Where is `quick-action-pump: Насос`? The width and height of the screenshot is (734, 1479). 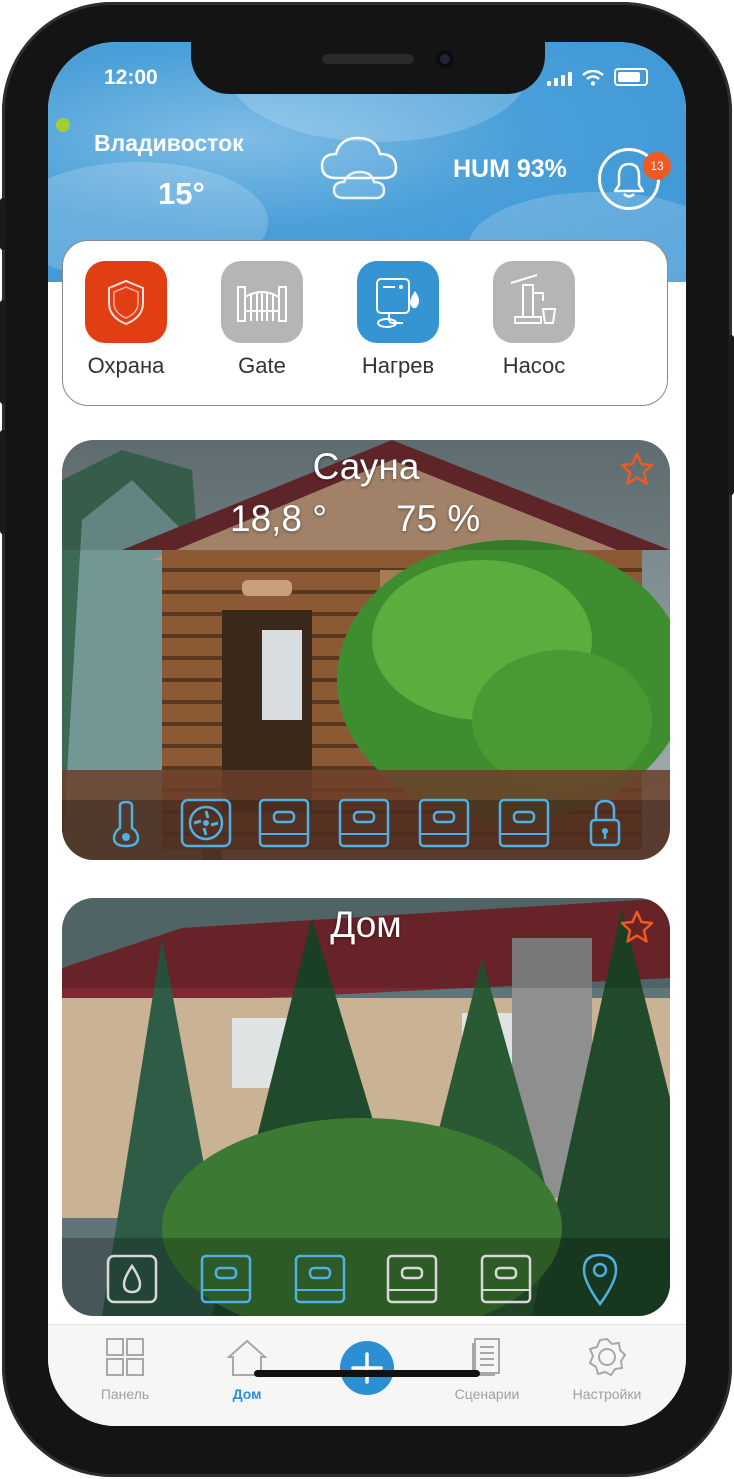 quick-action-pump: Насос is located at coordinates (534, 320).